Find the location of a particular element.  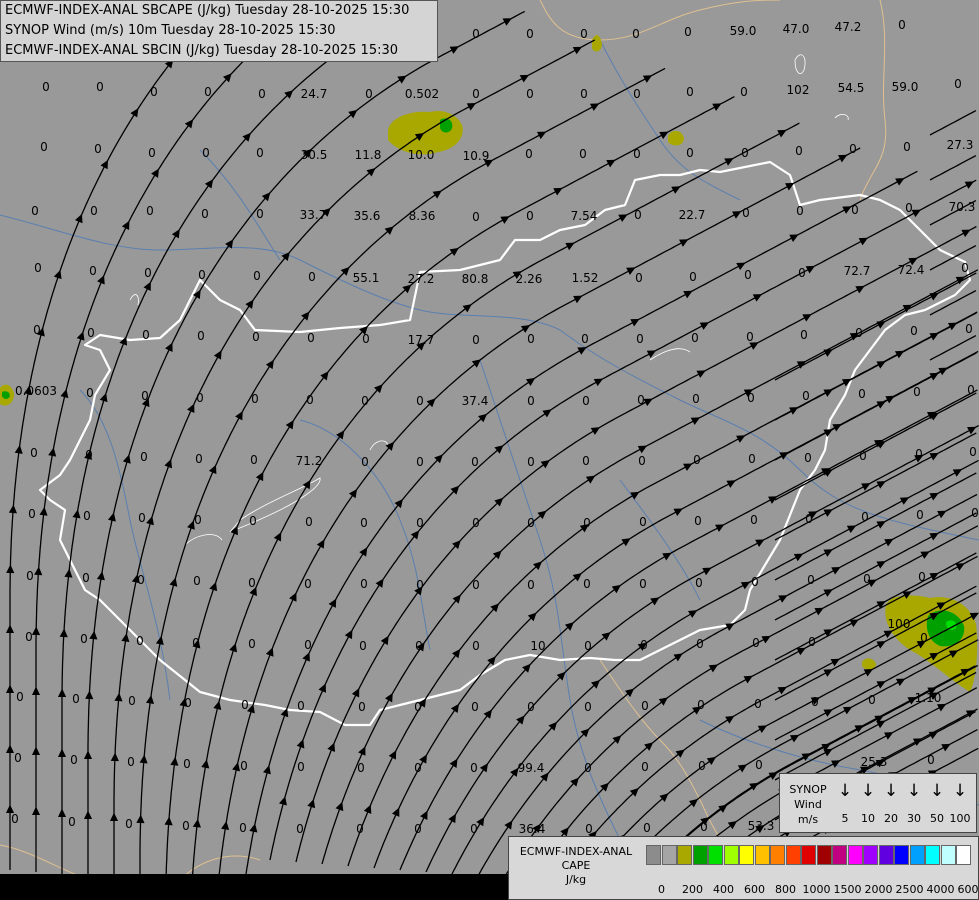

cin-value-label: 80.8 is located at coordinates (475, 279).